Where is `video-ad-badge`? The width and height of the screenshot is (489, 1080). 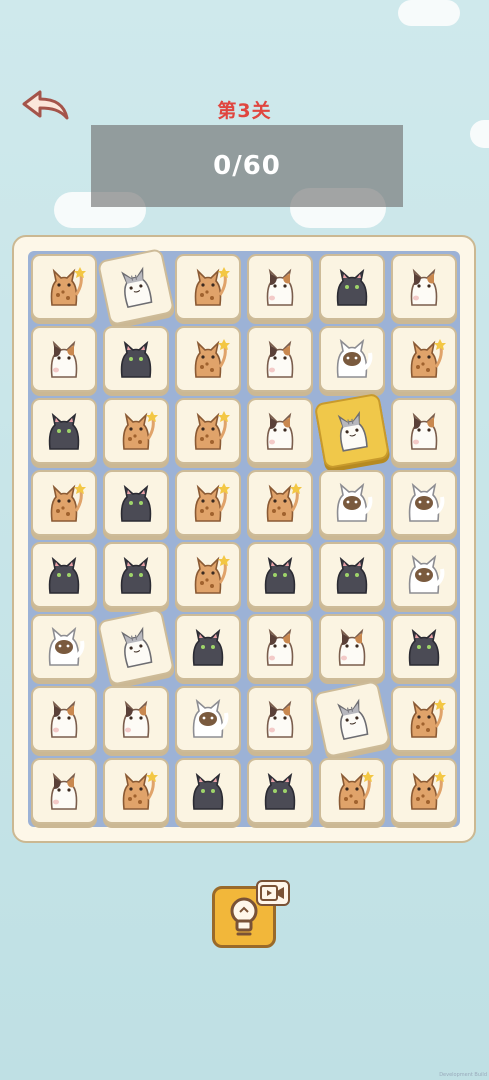
video-ad-badge is located at coordinates (273, 893).